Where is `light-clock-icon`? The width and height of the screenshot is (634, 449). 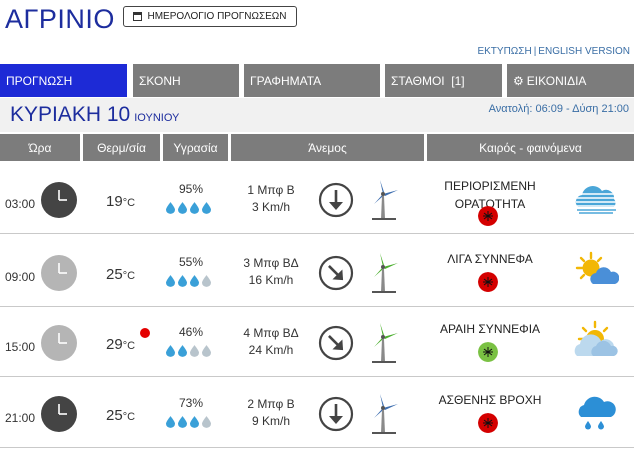 light-clock-icon is located at coordinates (59, 343).